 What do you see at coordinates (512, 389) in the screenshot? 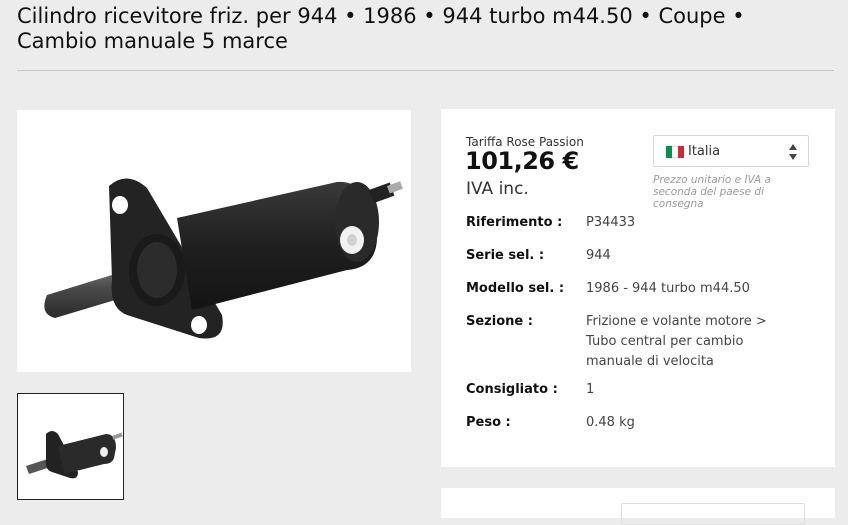
I see `spec-label-recommended: Consigliato :` at bounding box center [512, 389].